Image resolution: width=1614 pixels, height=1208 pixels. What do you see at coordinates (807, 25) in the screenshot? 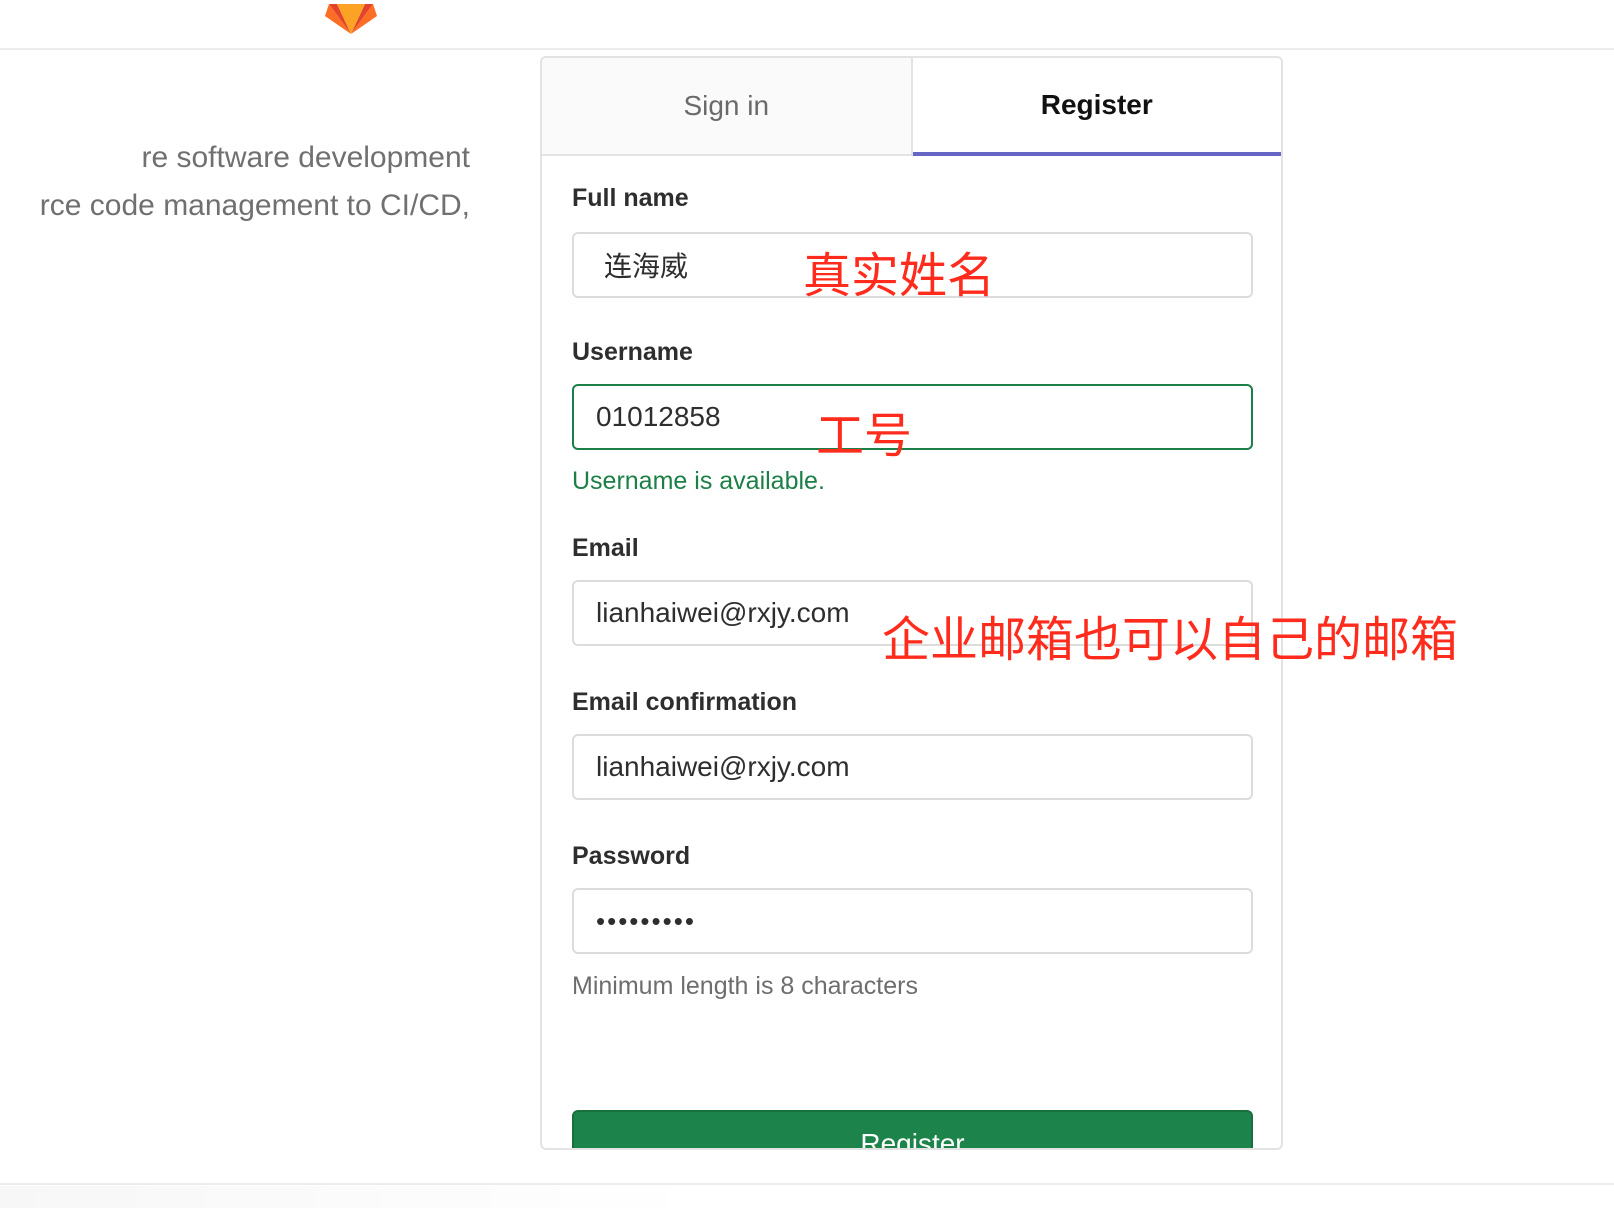
I see `top-header` at bounding box center [807, 25].